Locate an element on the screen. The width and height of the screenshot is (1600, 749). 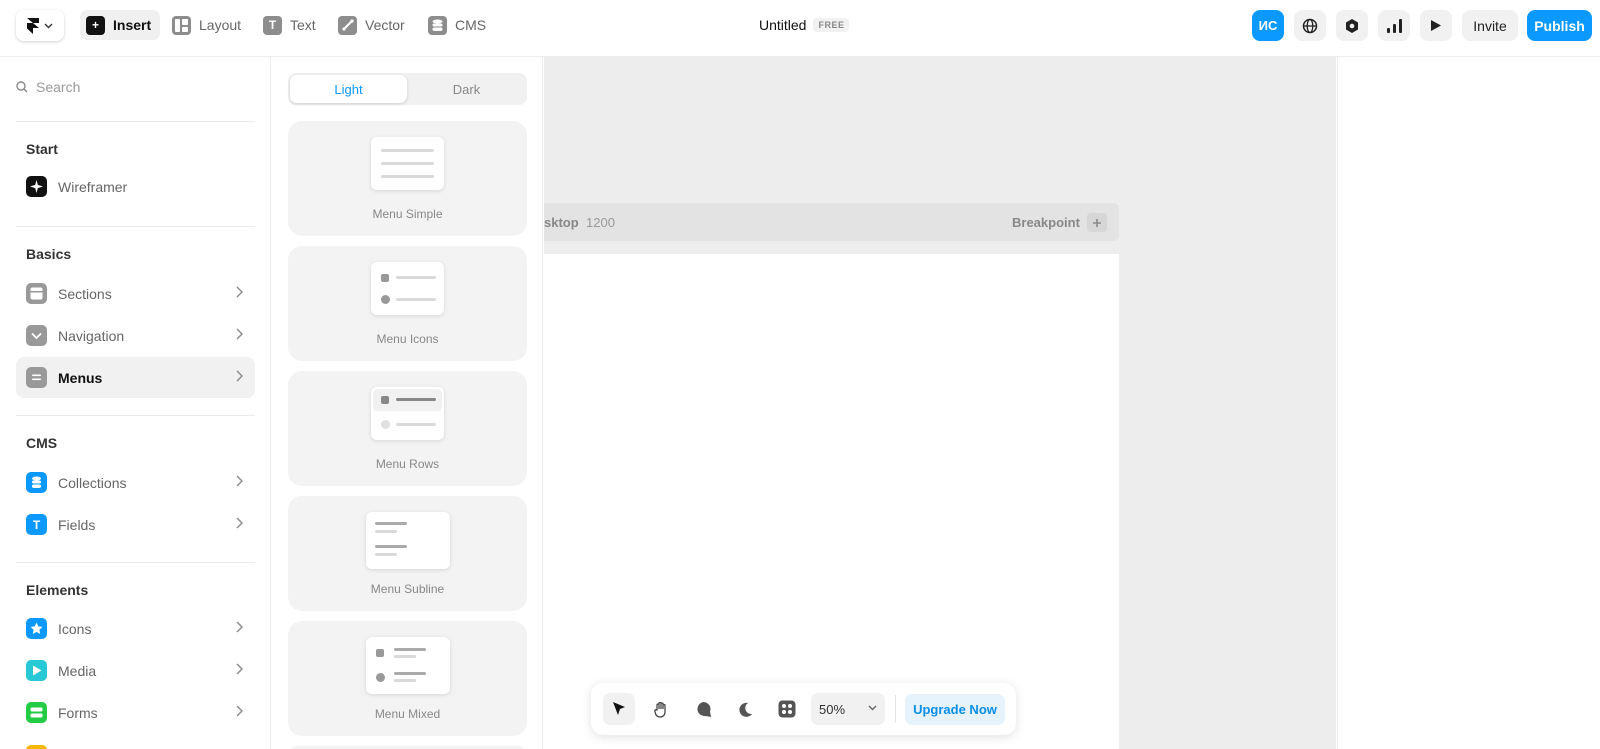
comment-tool-button is located at coordinates (703, 709).